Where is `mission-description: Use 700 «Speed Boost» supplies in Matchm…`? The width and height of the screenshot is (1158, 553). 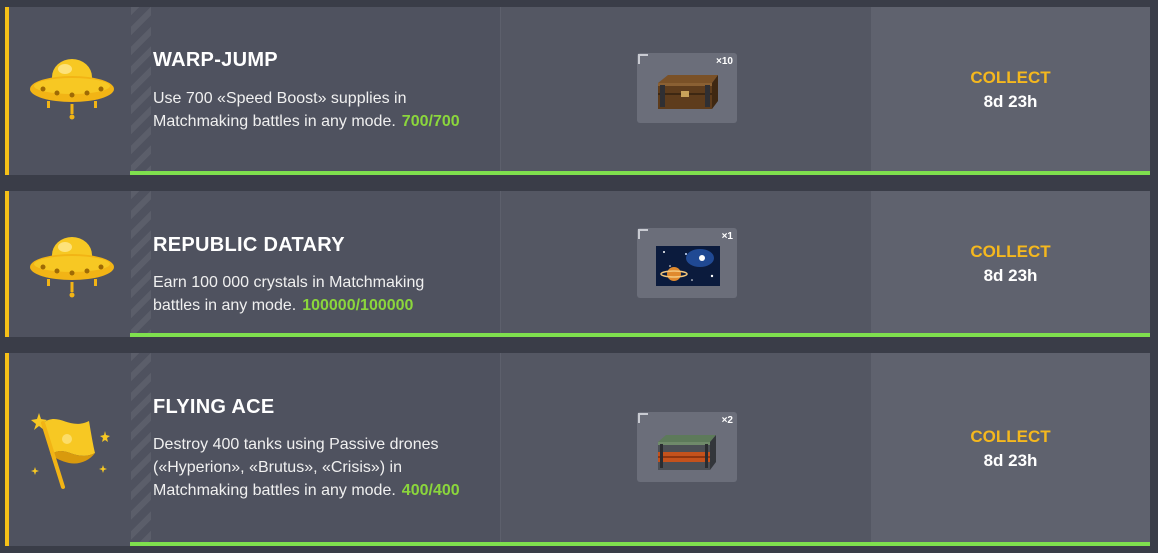 mission-description: Use 700 «Speed Boost» supplies in Matchm… is located at coordinates (313, 110).